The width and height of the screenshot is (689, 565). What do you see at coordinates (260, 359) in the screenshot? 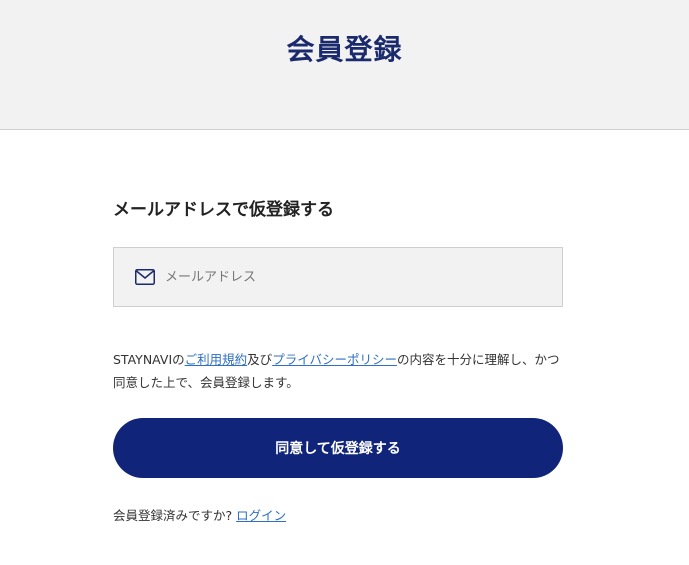
I see `terms-conjunction: 及び` at bounding box center [260, 359].